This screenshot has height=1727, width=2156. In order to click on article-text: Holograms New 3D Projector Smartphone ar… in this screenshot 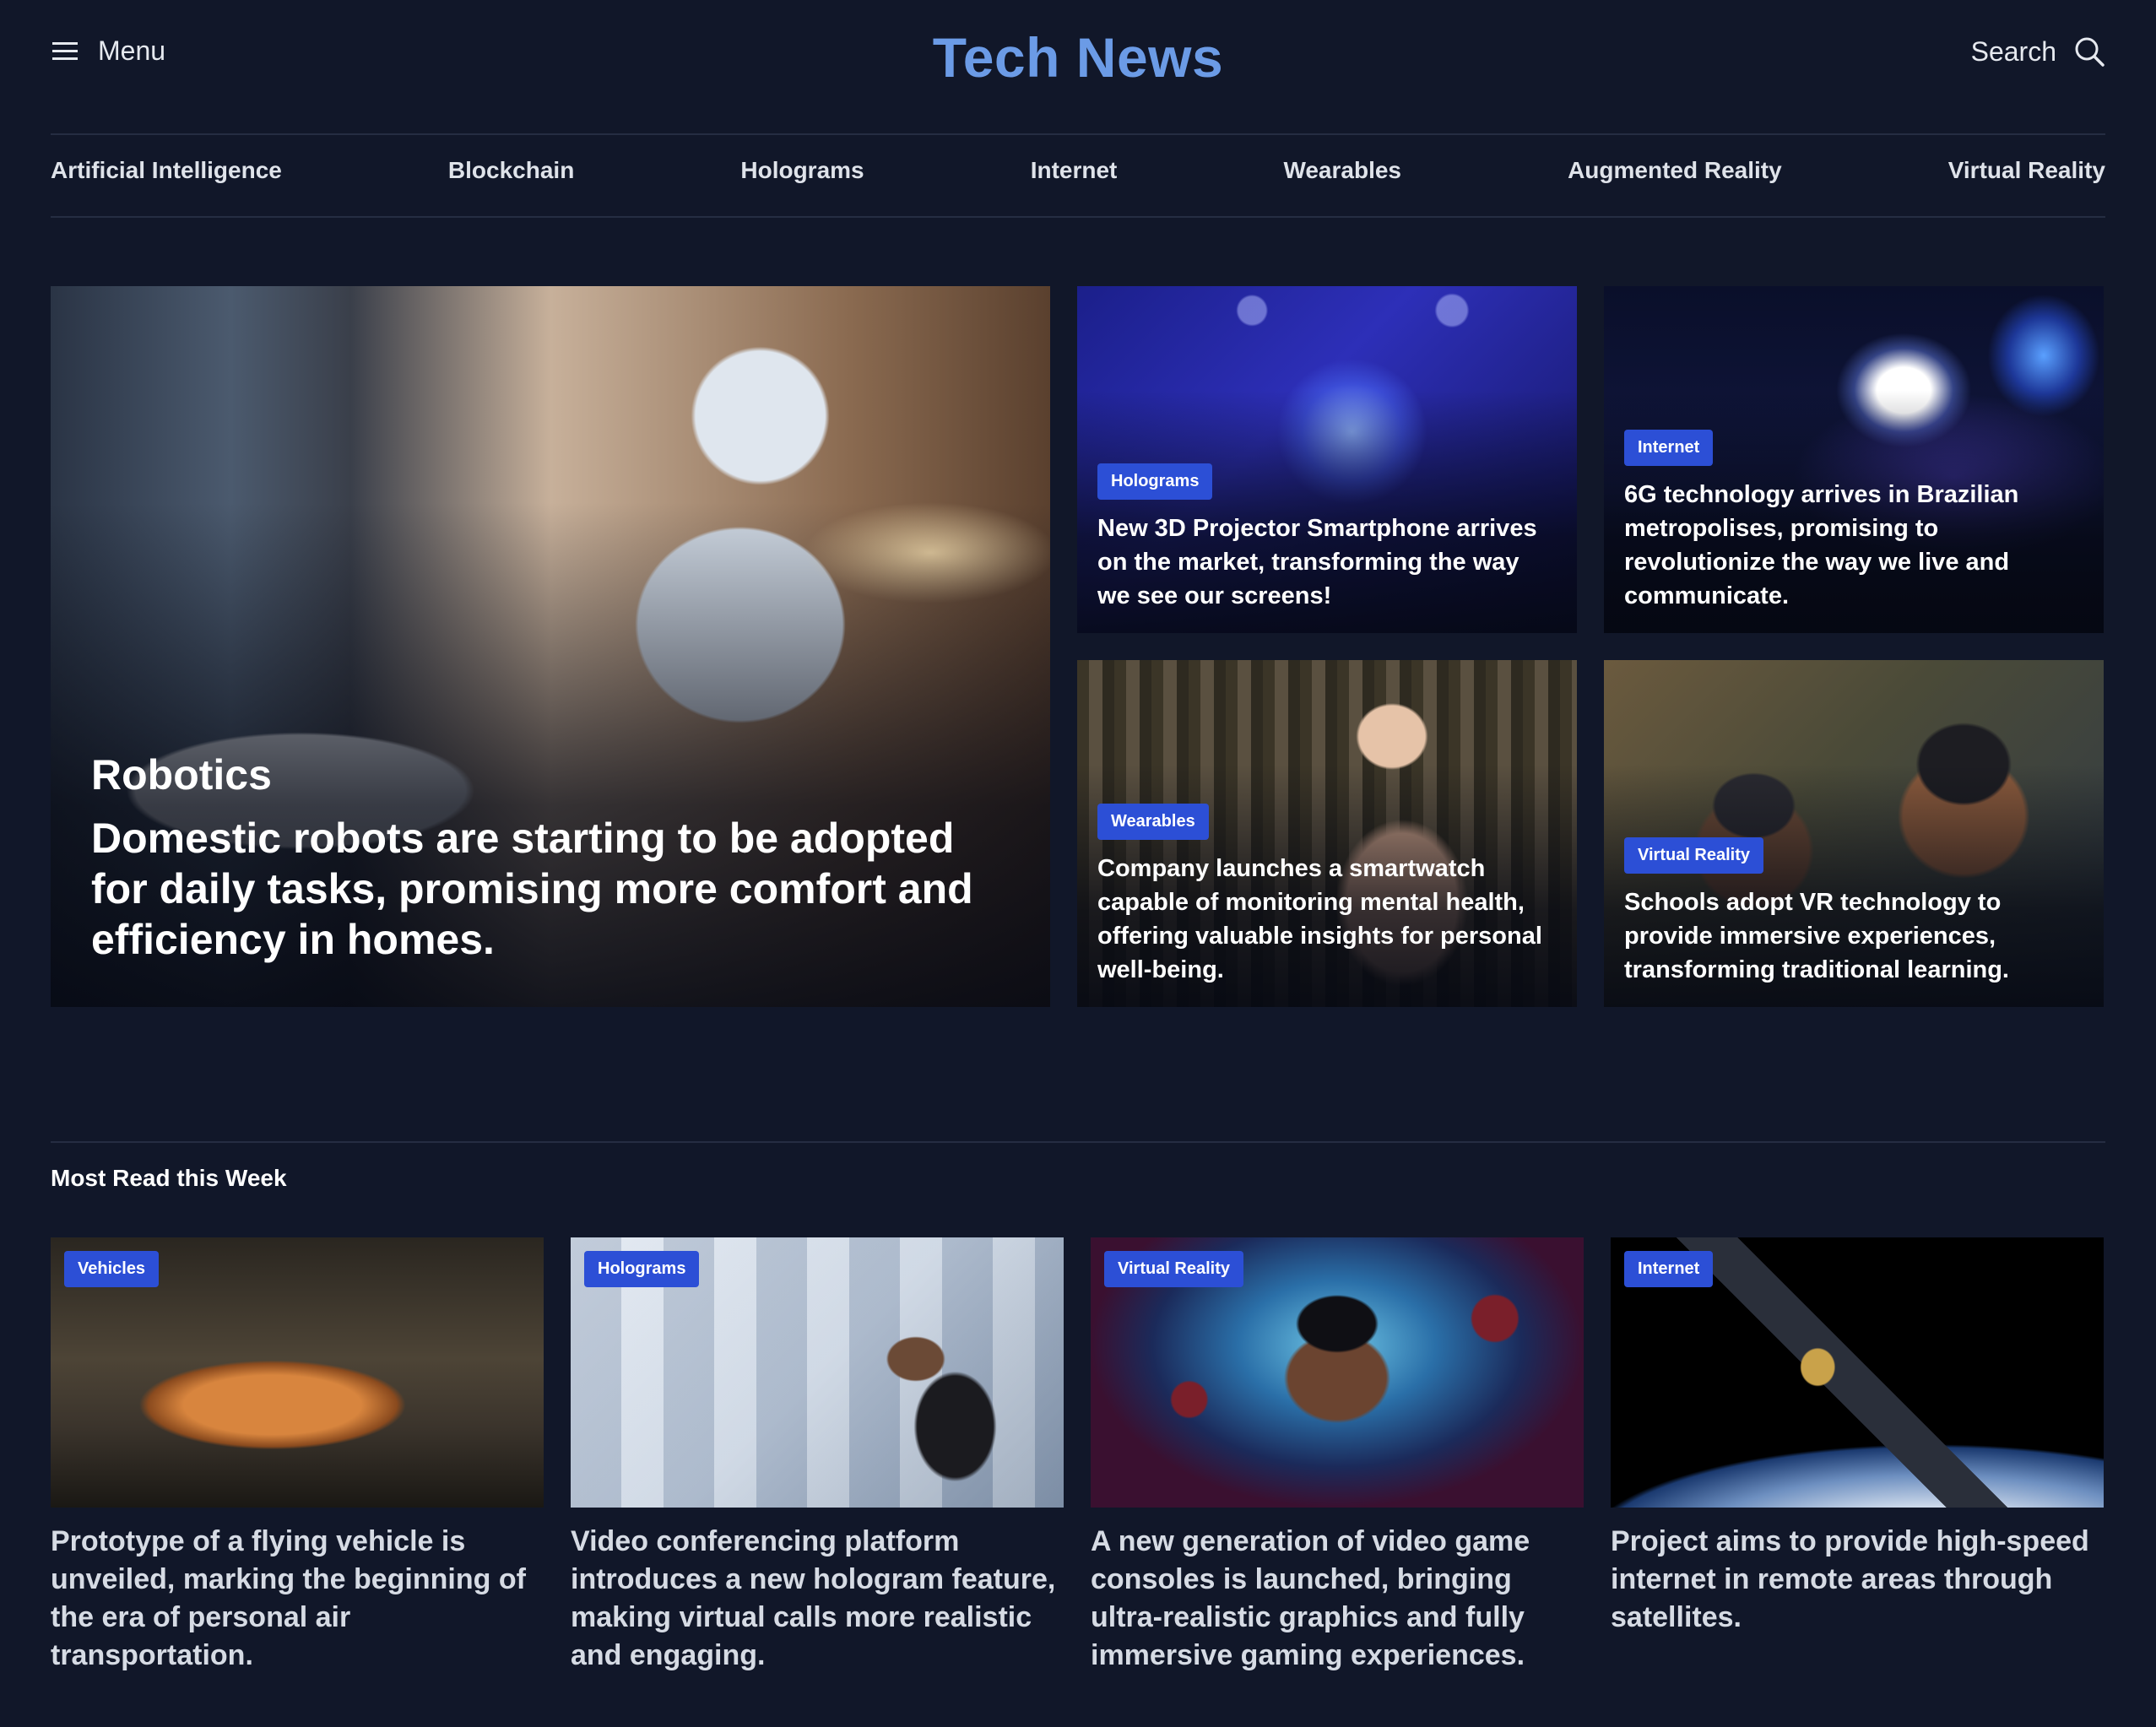, I will do `click(1327, 538)`.